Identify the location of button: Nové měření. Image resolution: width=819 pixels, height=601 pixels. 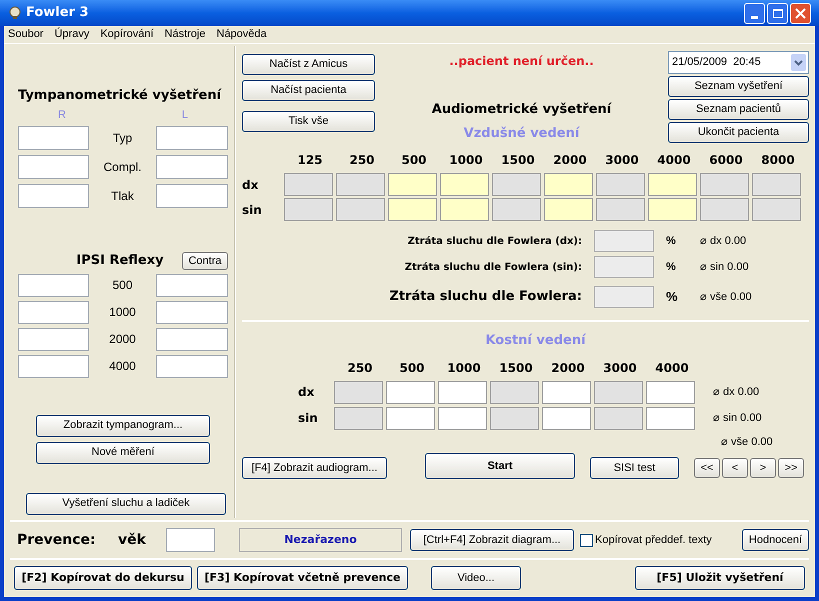
(123, 453).